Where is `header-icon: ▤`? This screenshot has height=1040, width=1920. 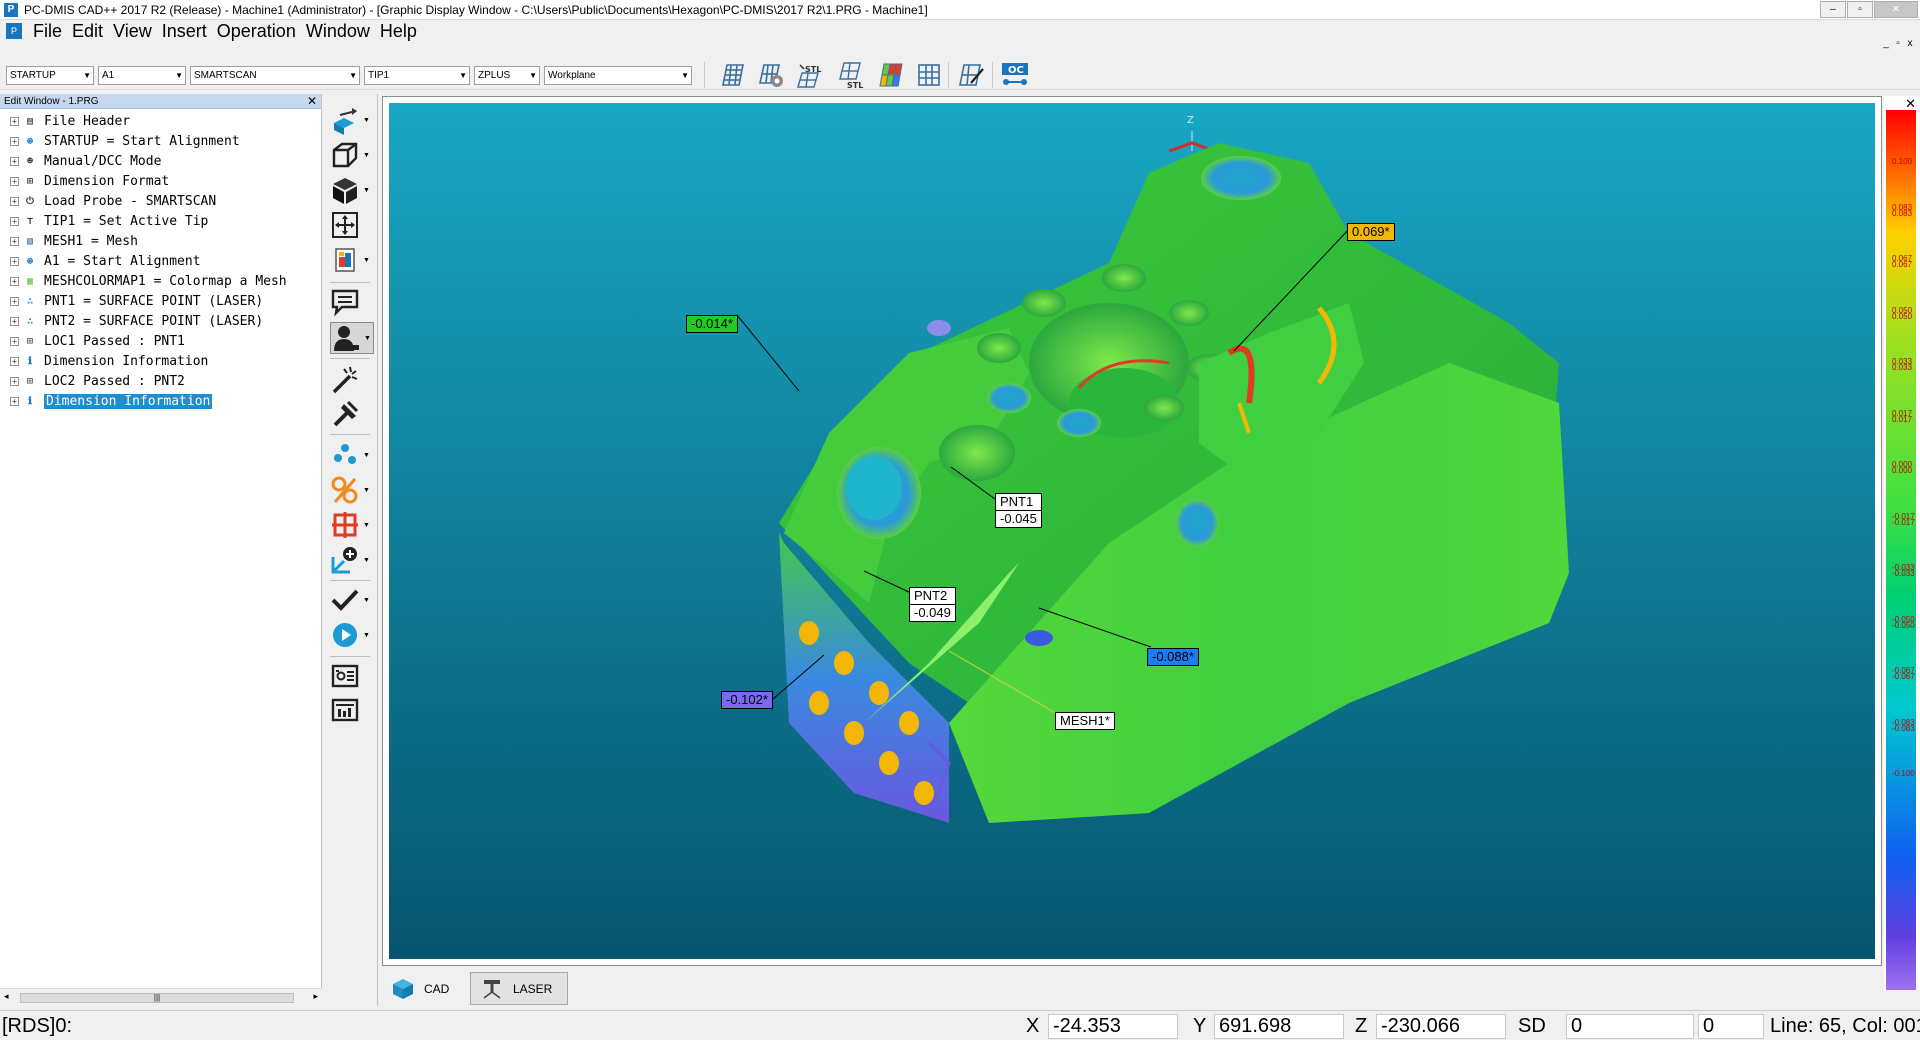 header-icon: ▤ is located at coordinates (30, 121).